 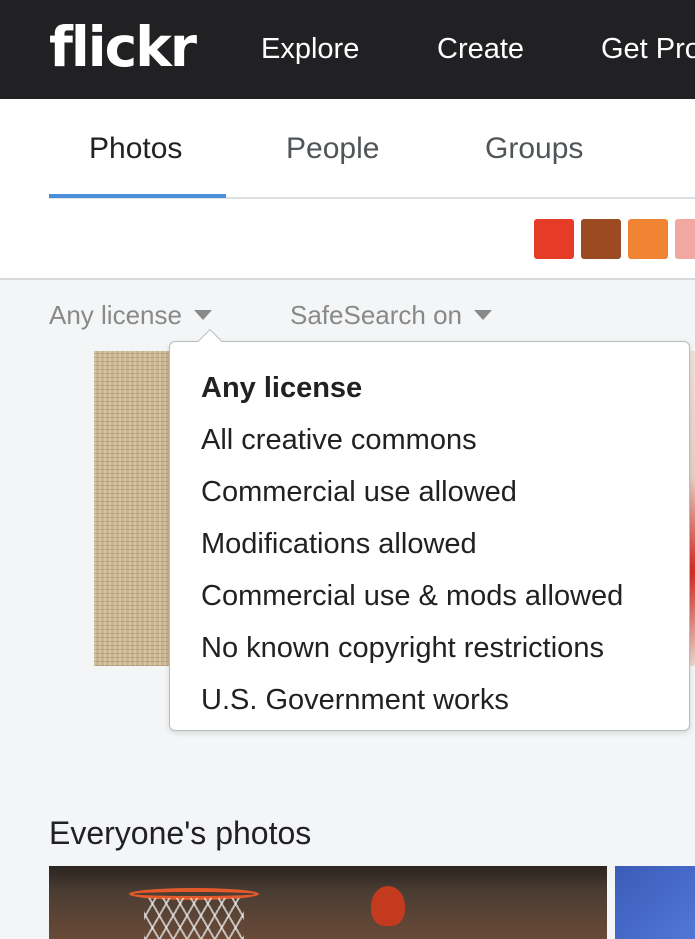 What do you see at coordinates (648, 239) in the screenshot?
I see `color-swatch-orange` at bounding box center [648, 239].